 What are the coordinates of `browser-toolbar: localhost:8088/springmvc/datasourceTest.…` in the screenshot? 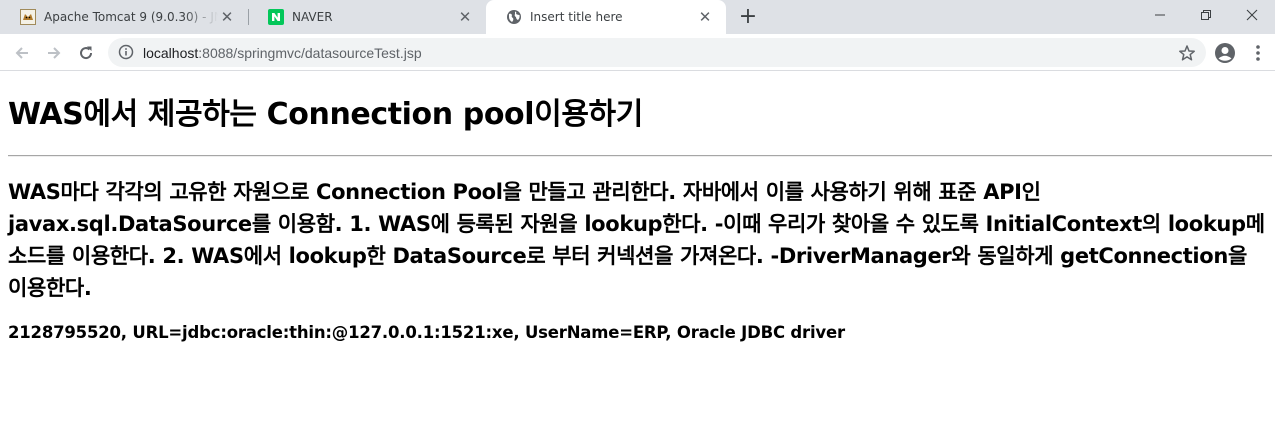 It's located at (637, 52).